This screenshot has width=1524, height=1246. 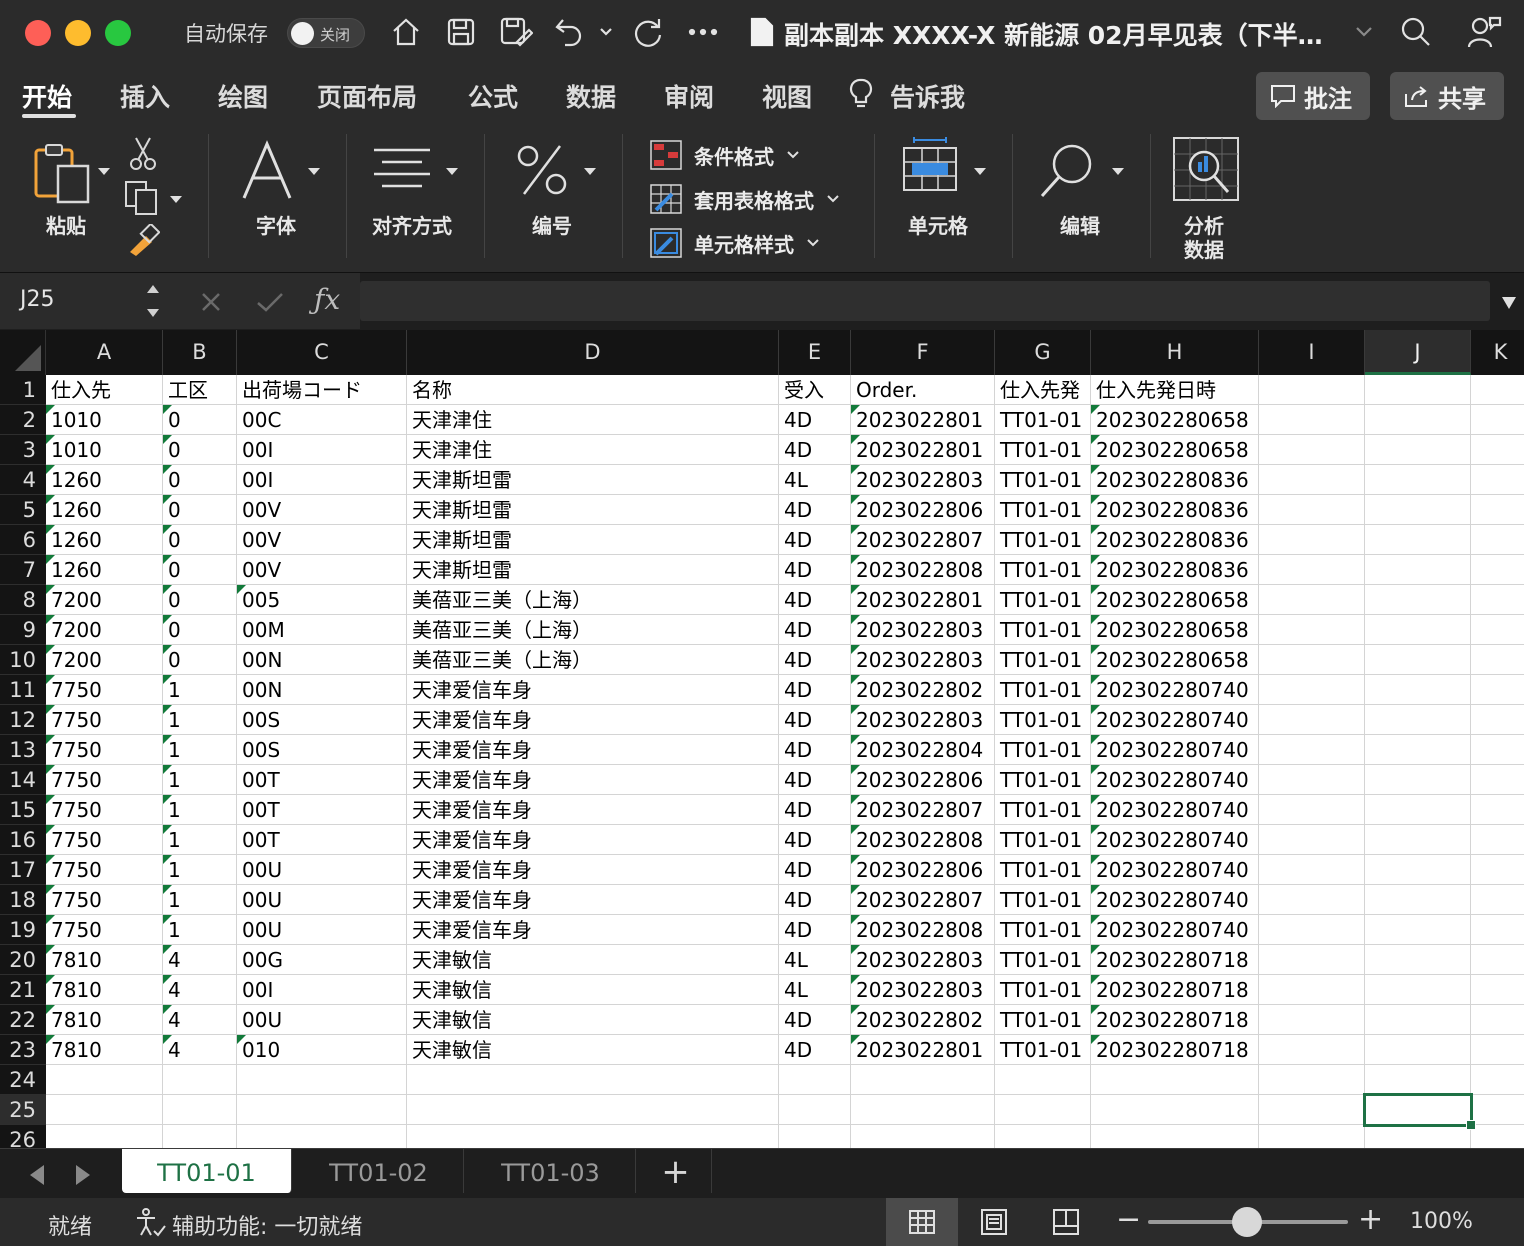 I want to click on cell-b18: 1, so click(x=200, y=900).